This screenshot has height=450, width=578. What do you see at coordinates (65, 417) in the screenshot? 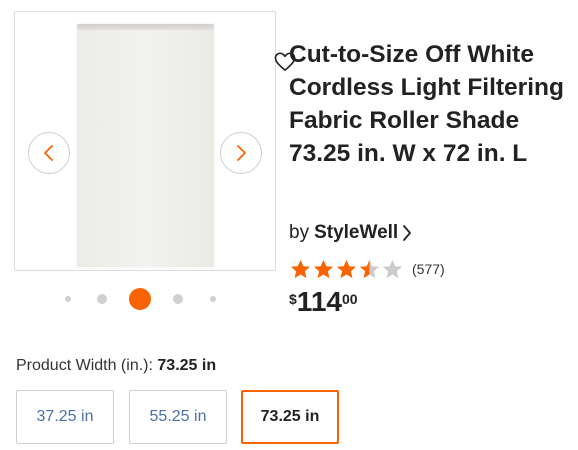
I see `width-option: 37.25 in` at bounding box center [65, 417].